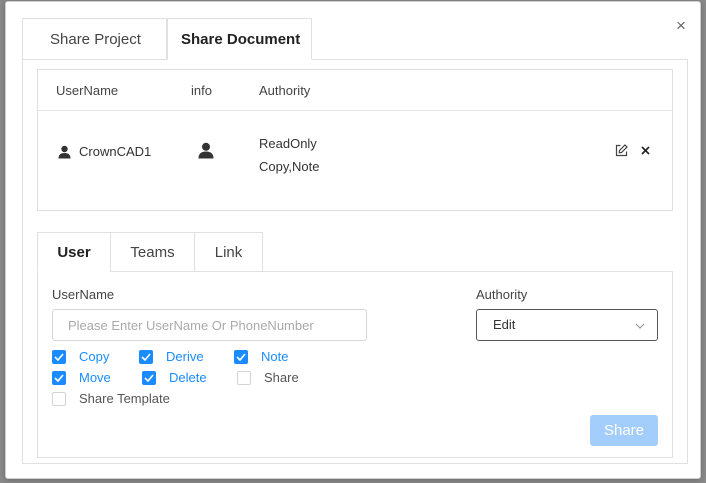 Image resolution: width=706 pixels, height=483 pixels. What do you see at coordinates (681, 25) in the screenshot?
I see `close-icon: ×` at bounding box center [681, 25].